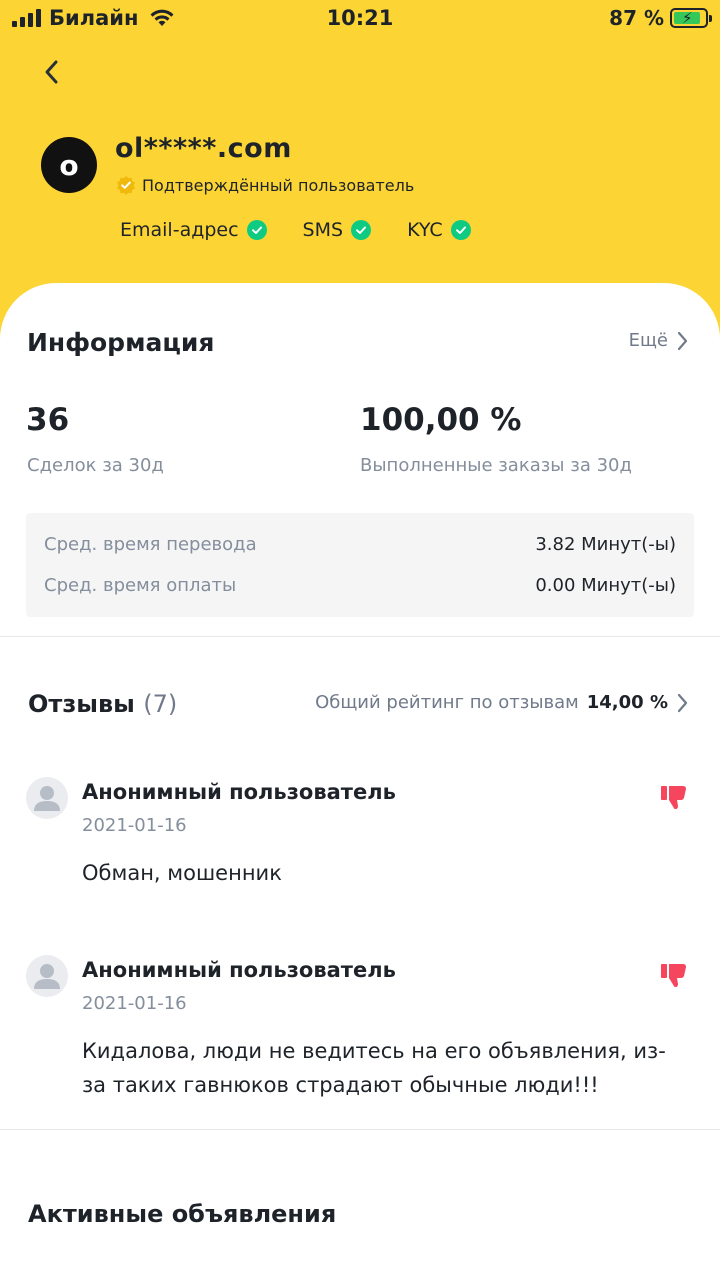  Describe the element at coordinates (160, 704) in the screenshot. I see `reviews-count: (7)` at that location.